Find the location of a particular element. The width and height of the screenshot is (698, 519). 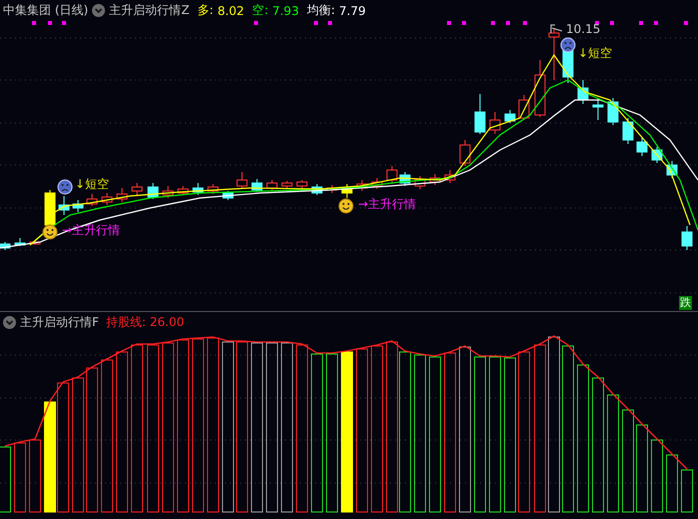

stock-name-label: 中集集团 (日线) is located at coordinates (45, 10).